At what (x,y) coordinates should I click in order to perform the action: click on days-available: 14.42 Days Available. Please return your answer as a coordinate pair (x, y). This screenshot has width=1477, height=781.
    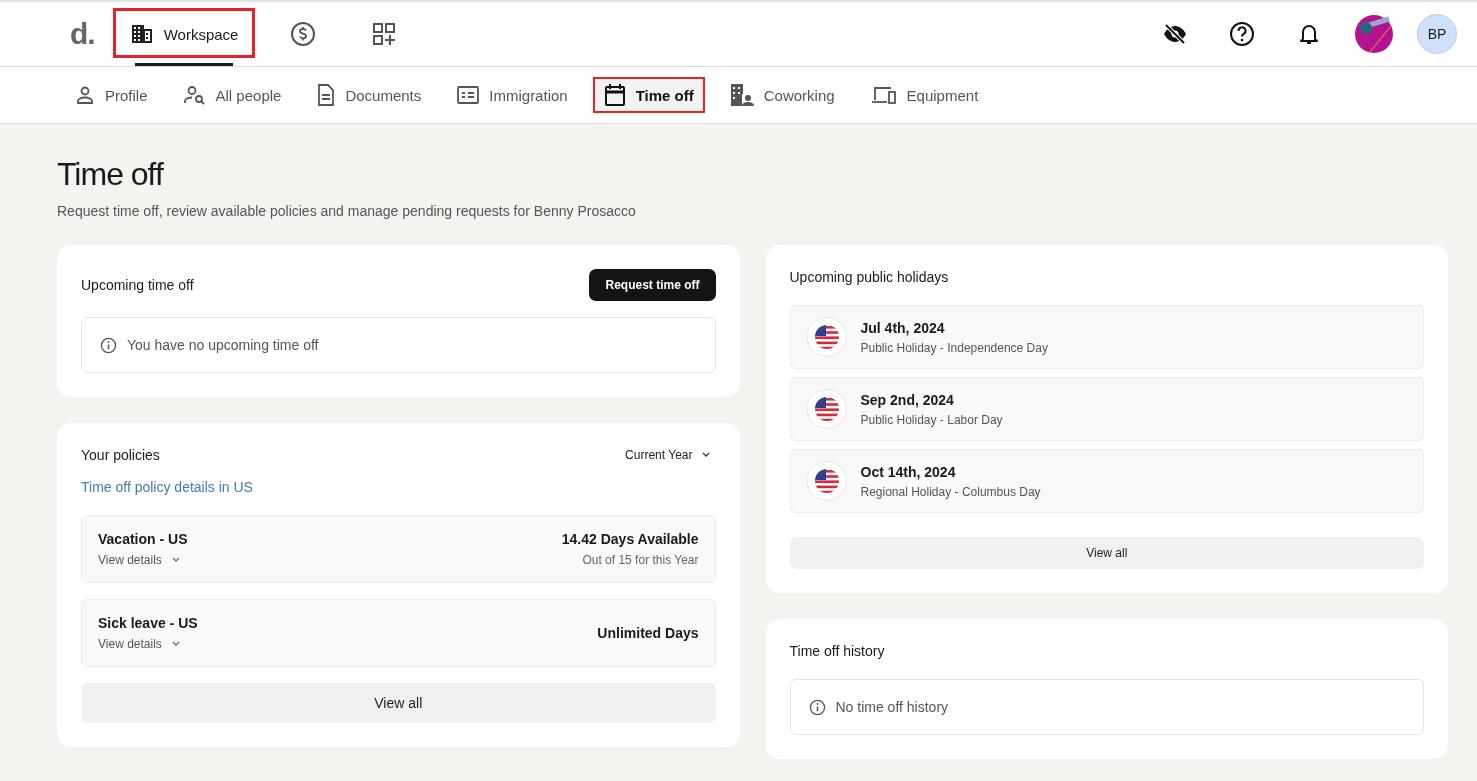
    Looking at the image, I should click on (630, 539).